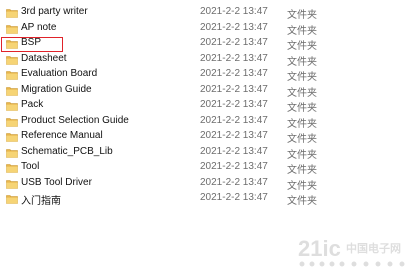 This screenshot has height=280, width=418. I want to click on file-row: Tool 2021-2-2 13:47 文件夹, so click(209, 168).